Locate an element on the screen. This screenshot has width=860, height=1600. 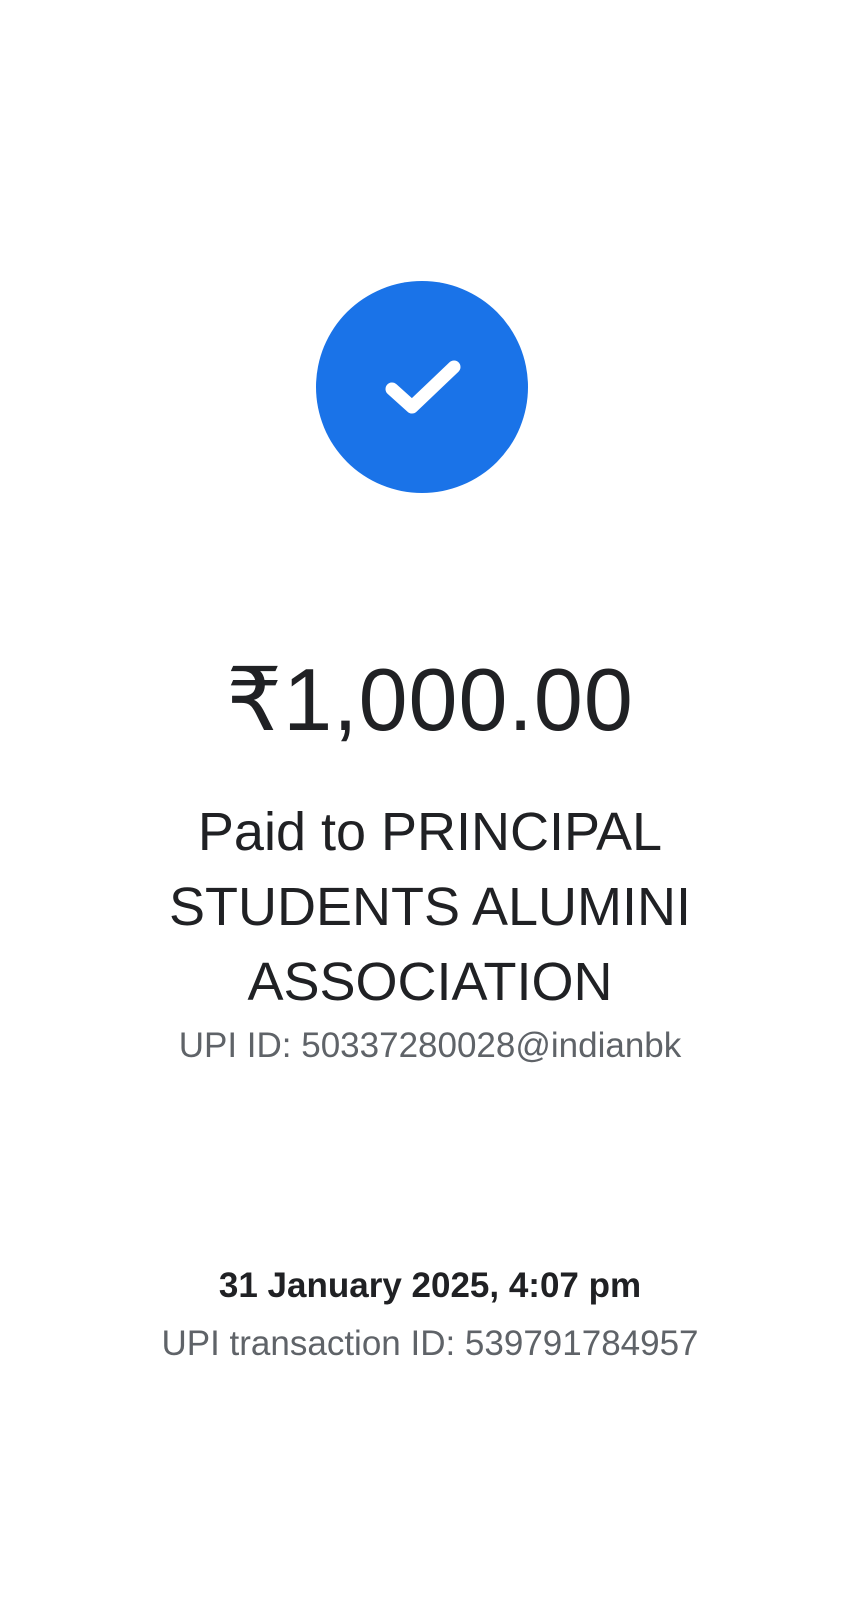
payment-amount: ₹1,000.00 is located at coordinates (430, 699).